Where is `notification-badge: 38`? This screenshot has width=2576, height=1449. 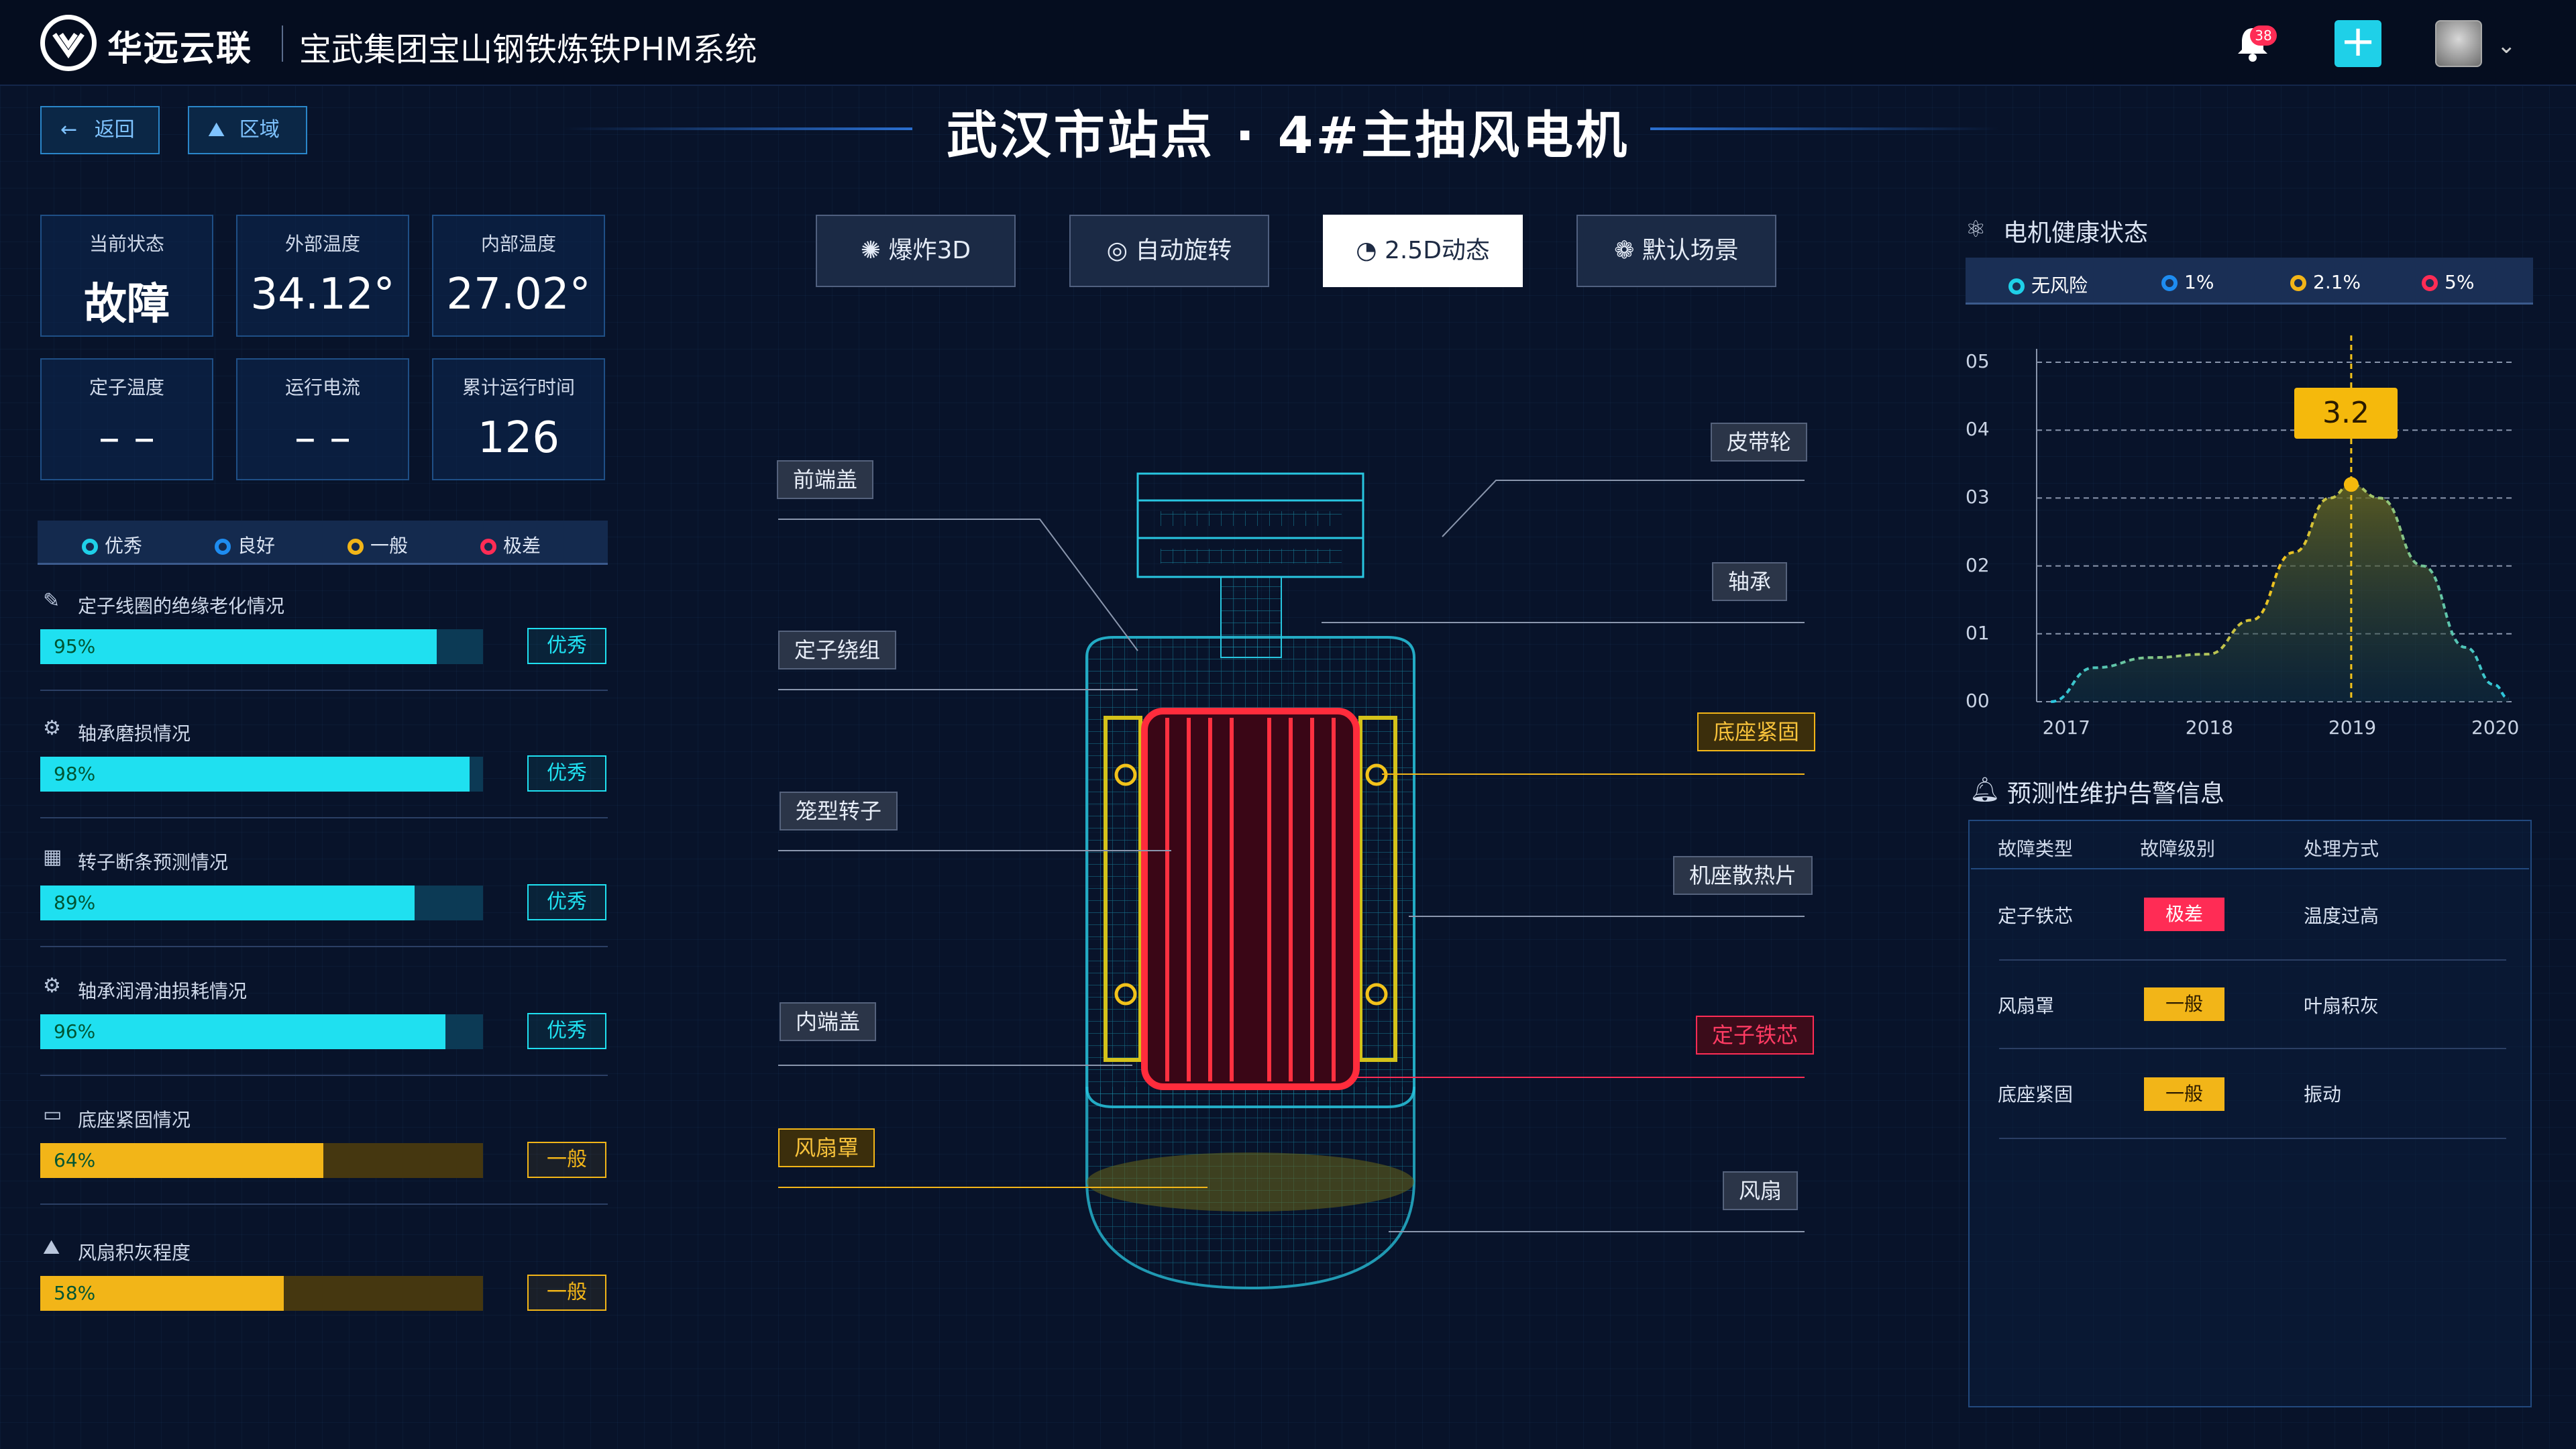 notification-badge: 38 is located at coordinates (2263, 35).